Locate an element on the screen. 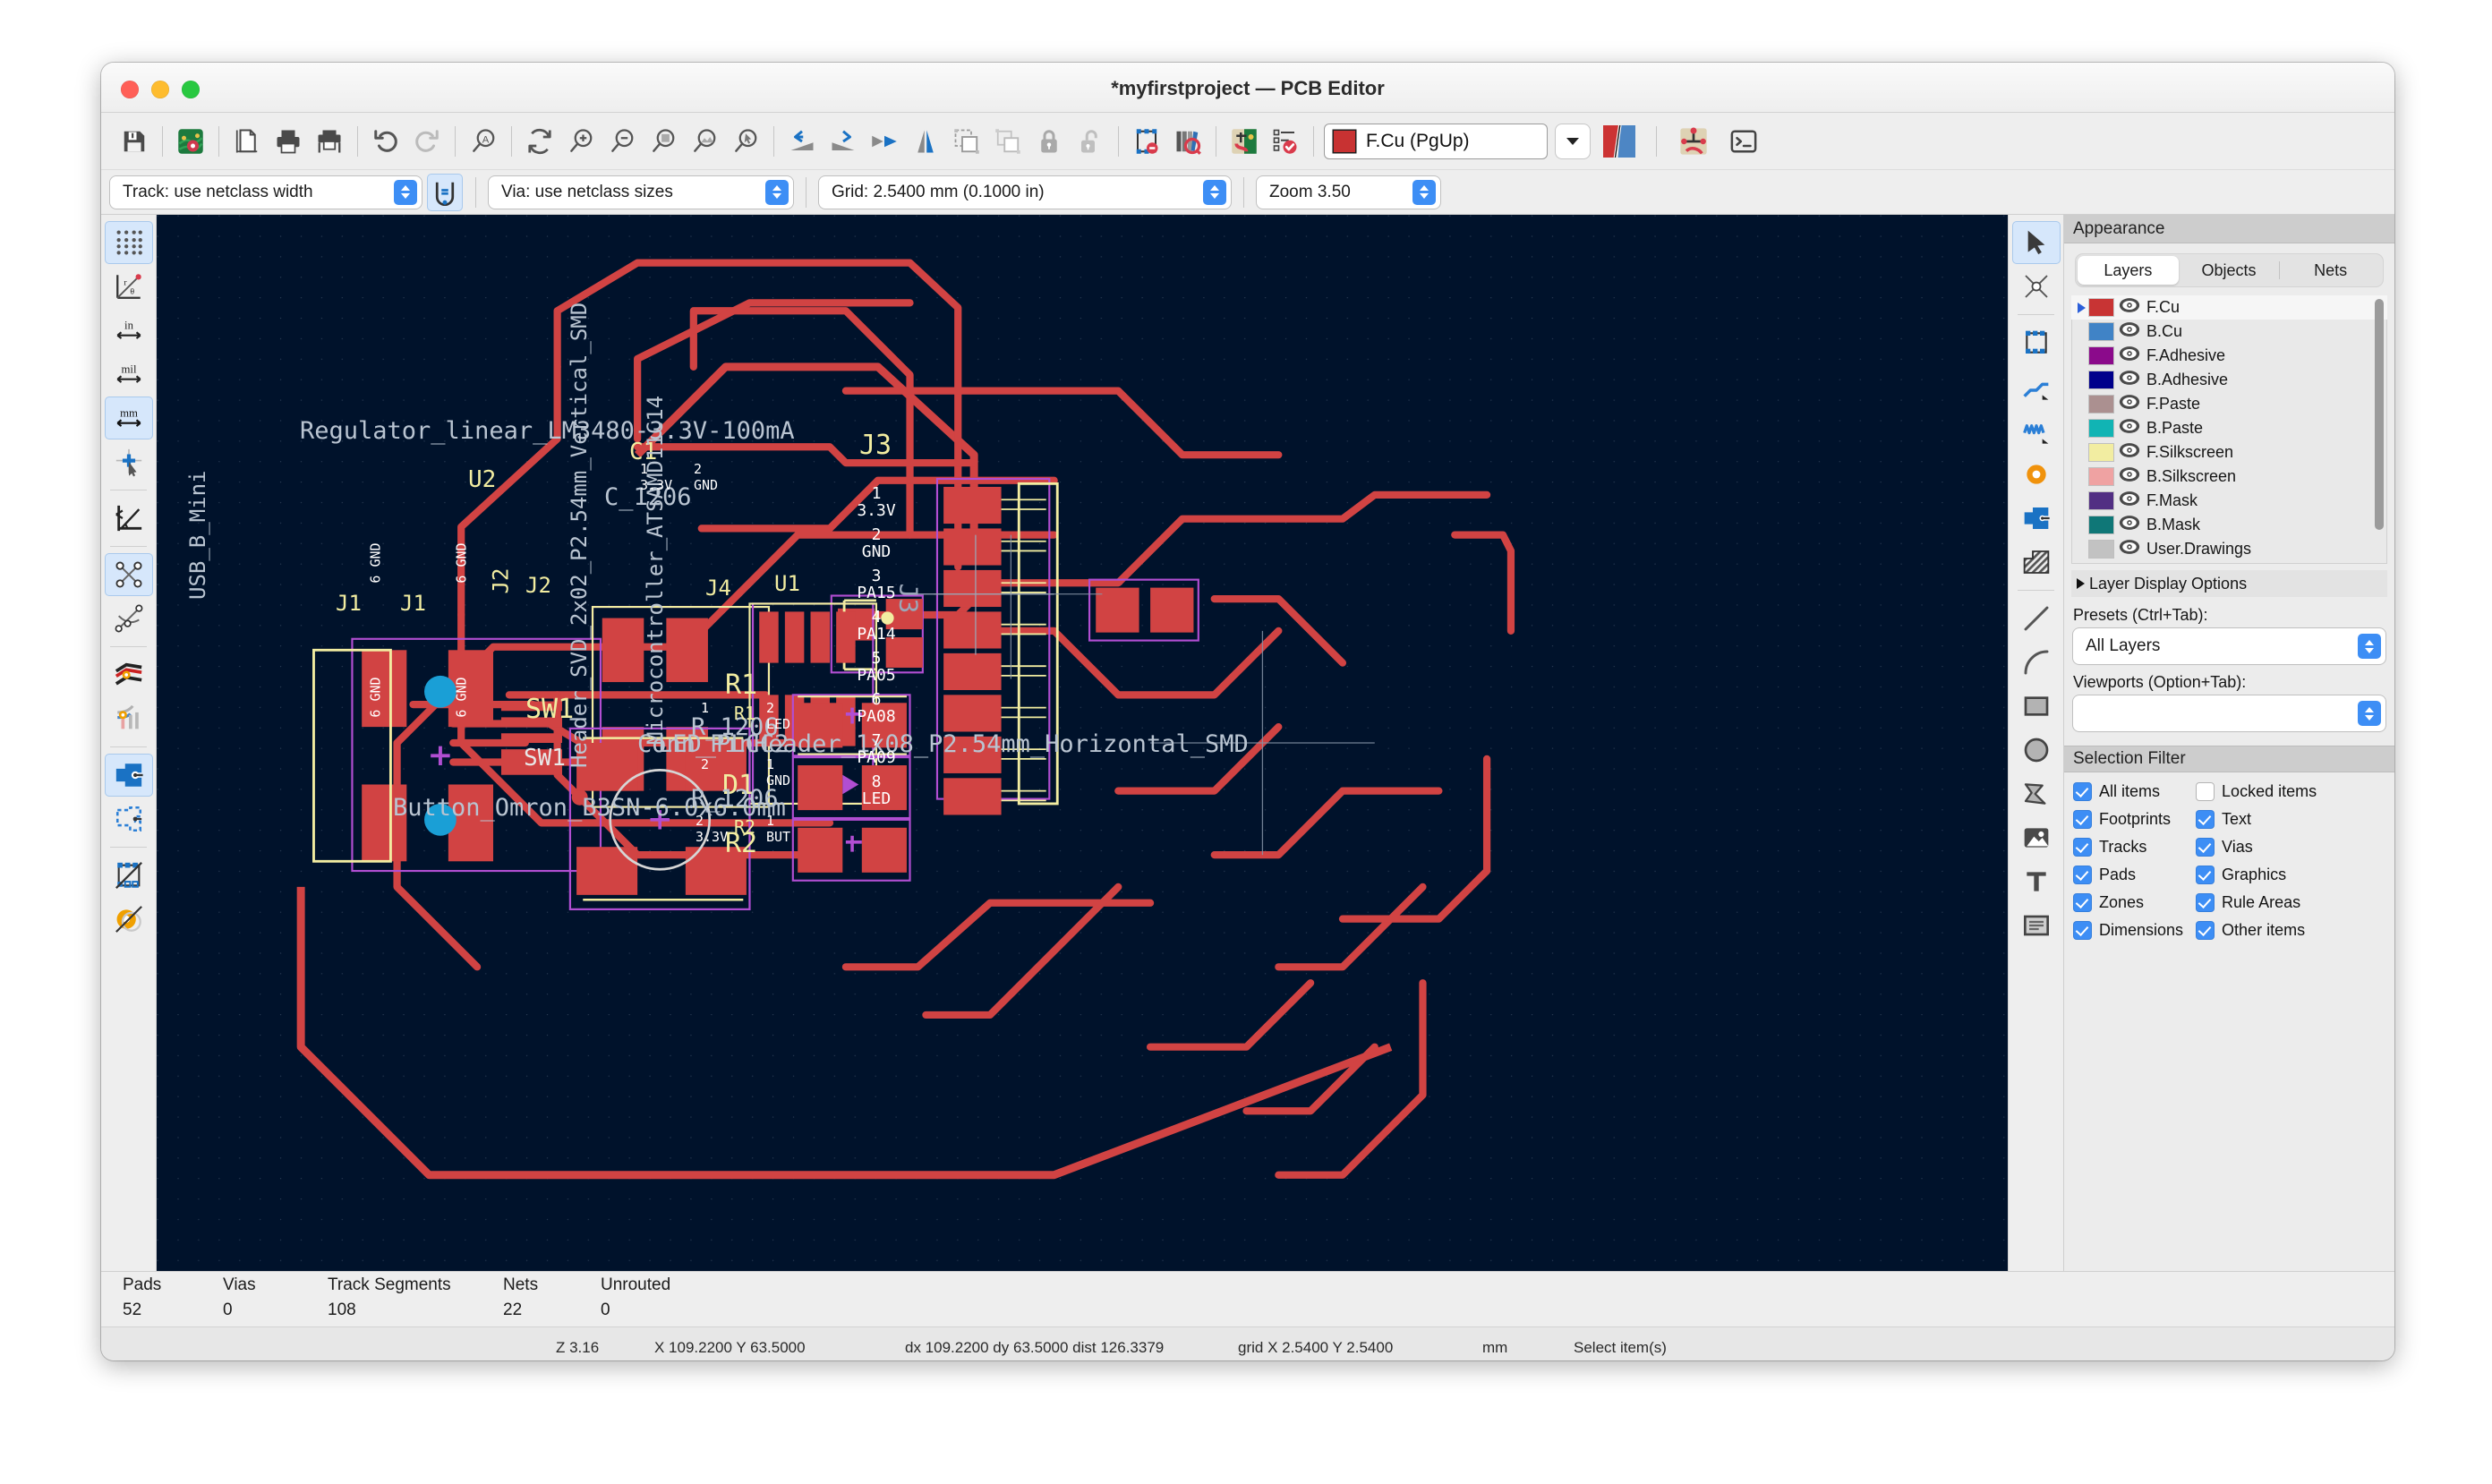 The image size is (2492, 1484). zone-display-outline-button is located at coordinates (129, 818).